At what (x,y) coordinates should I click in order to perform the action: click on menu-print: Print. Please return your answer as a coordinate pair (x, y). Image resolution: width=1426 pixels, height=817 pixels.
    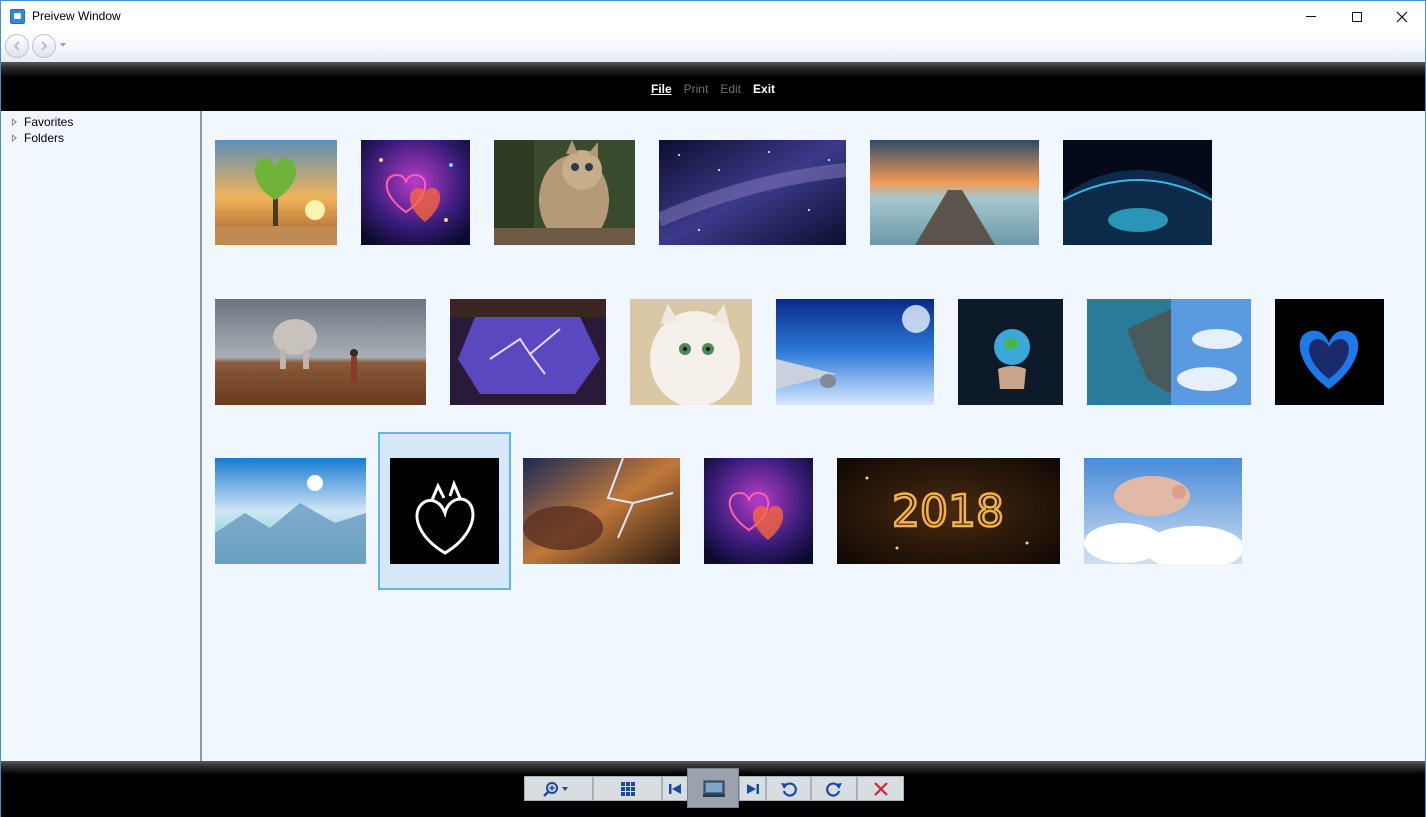
    Looking at the image, I should click on (696, 87).